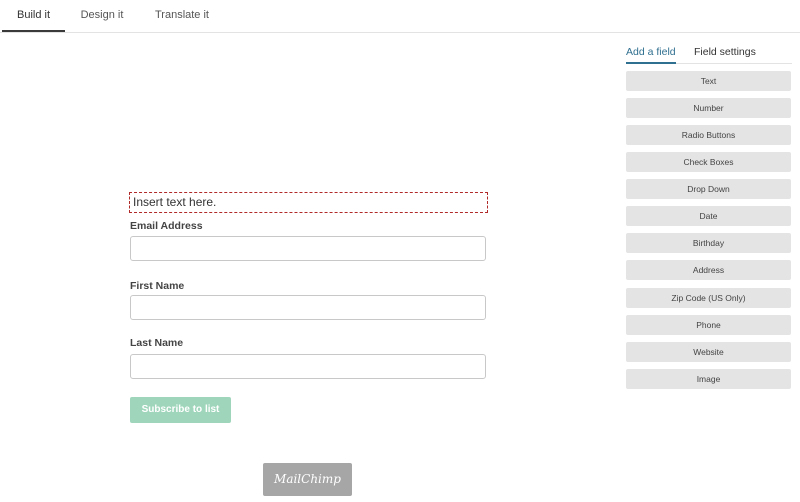 Image resolution: width=800 pixels, height=502 pixels. I want to click on add-field-website-button: Website, so click(708, 352).